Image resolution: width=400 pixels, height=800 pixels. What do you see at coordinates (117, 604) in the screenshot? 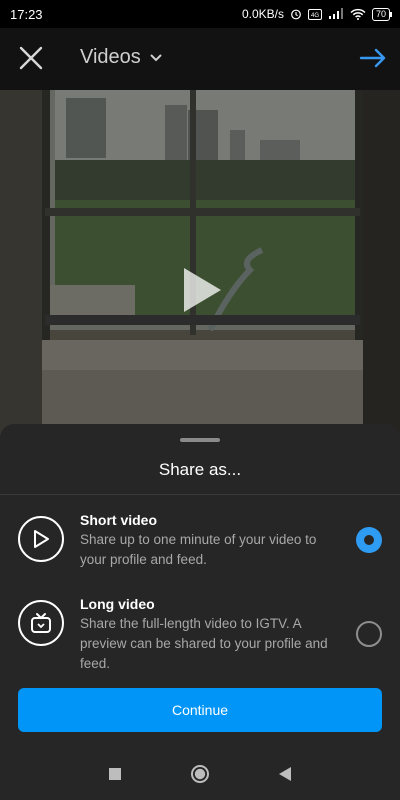
I see `option-title: Long video` at bounding box center [117, 604].